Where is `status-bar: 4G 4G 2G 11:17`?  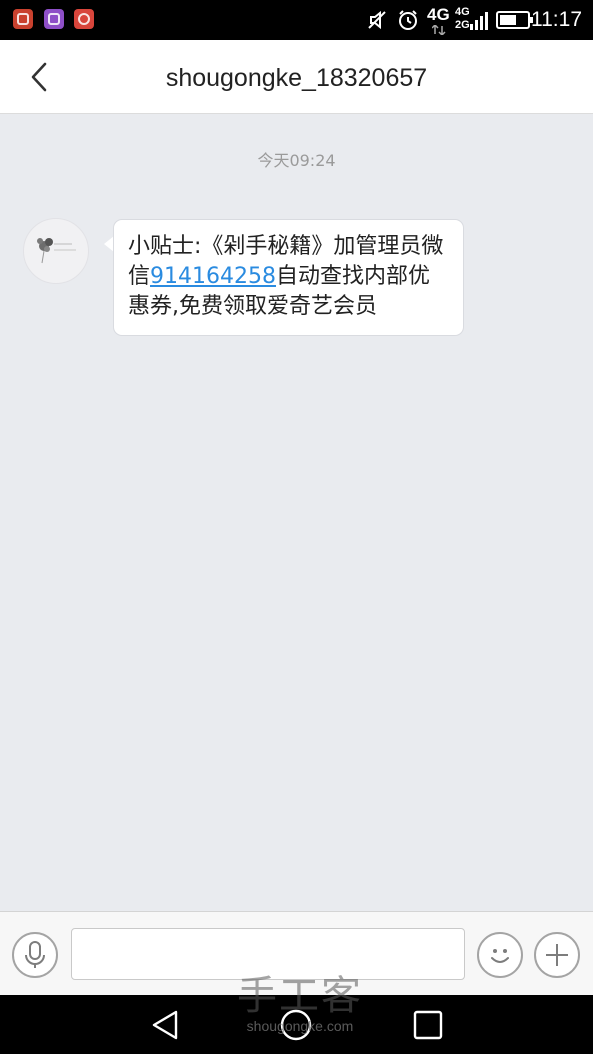
status-bar: 4G 4G 2G 11:17 is located at coordinates (296, 20).